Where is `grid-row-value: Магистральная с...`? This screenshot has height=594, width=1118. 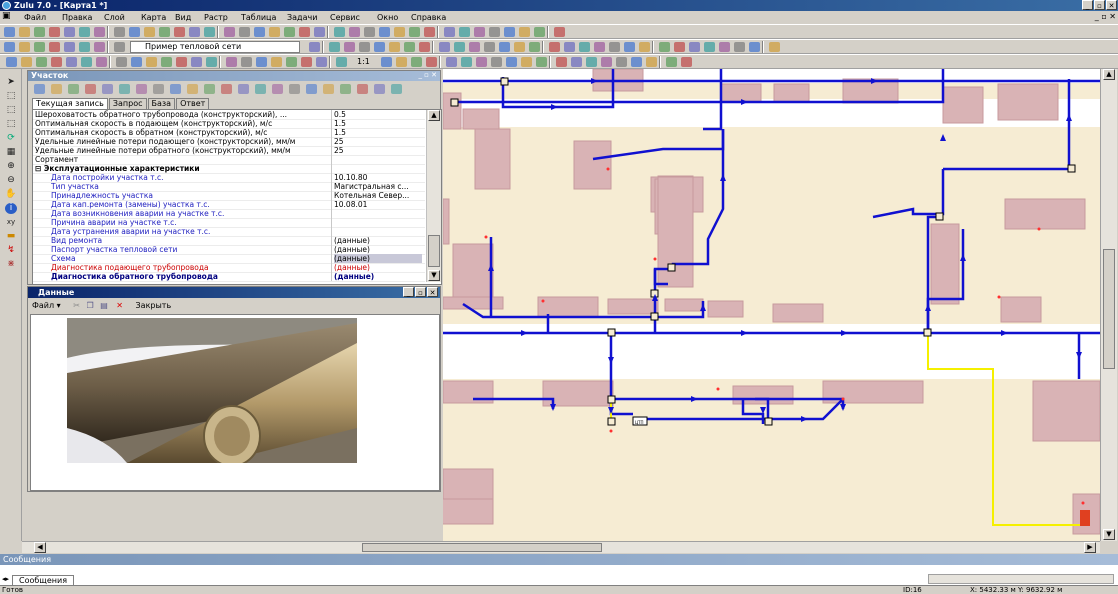
grid-row-value: Магистральная с... is located at coordinates (378, 186).